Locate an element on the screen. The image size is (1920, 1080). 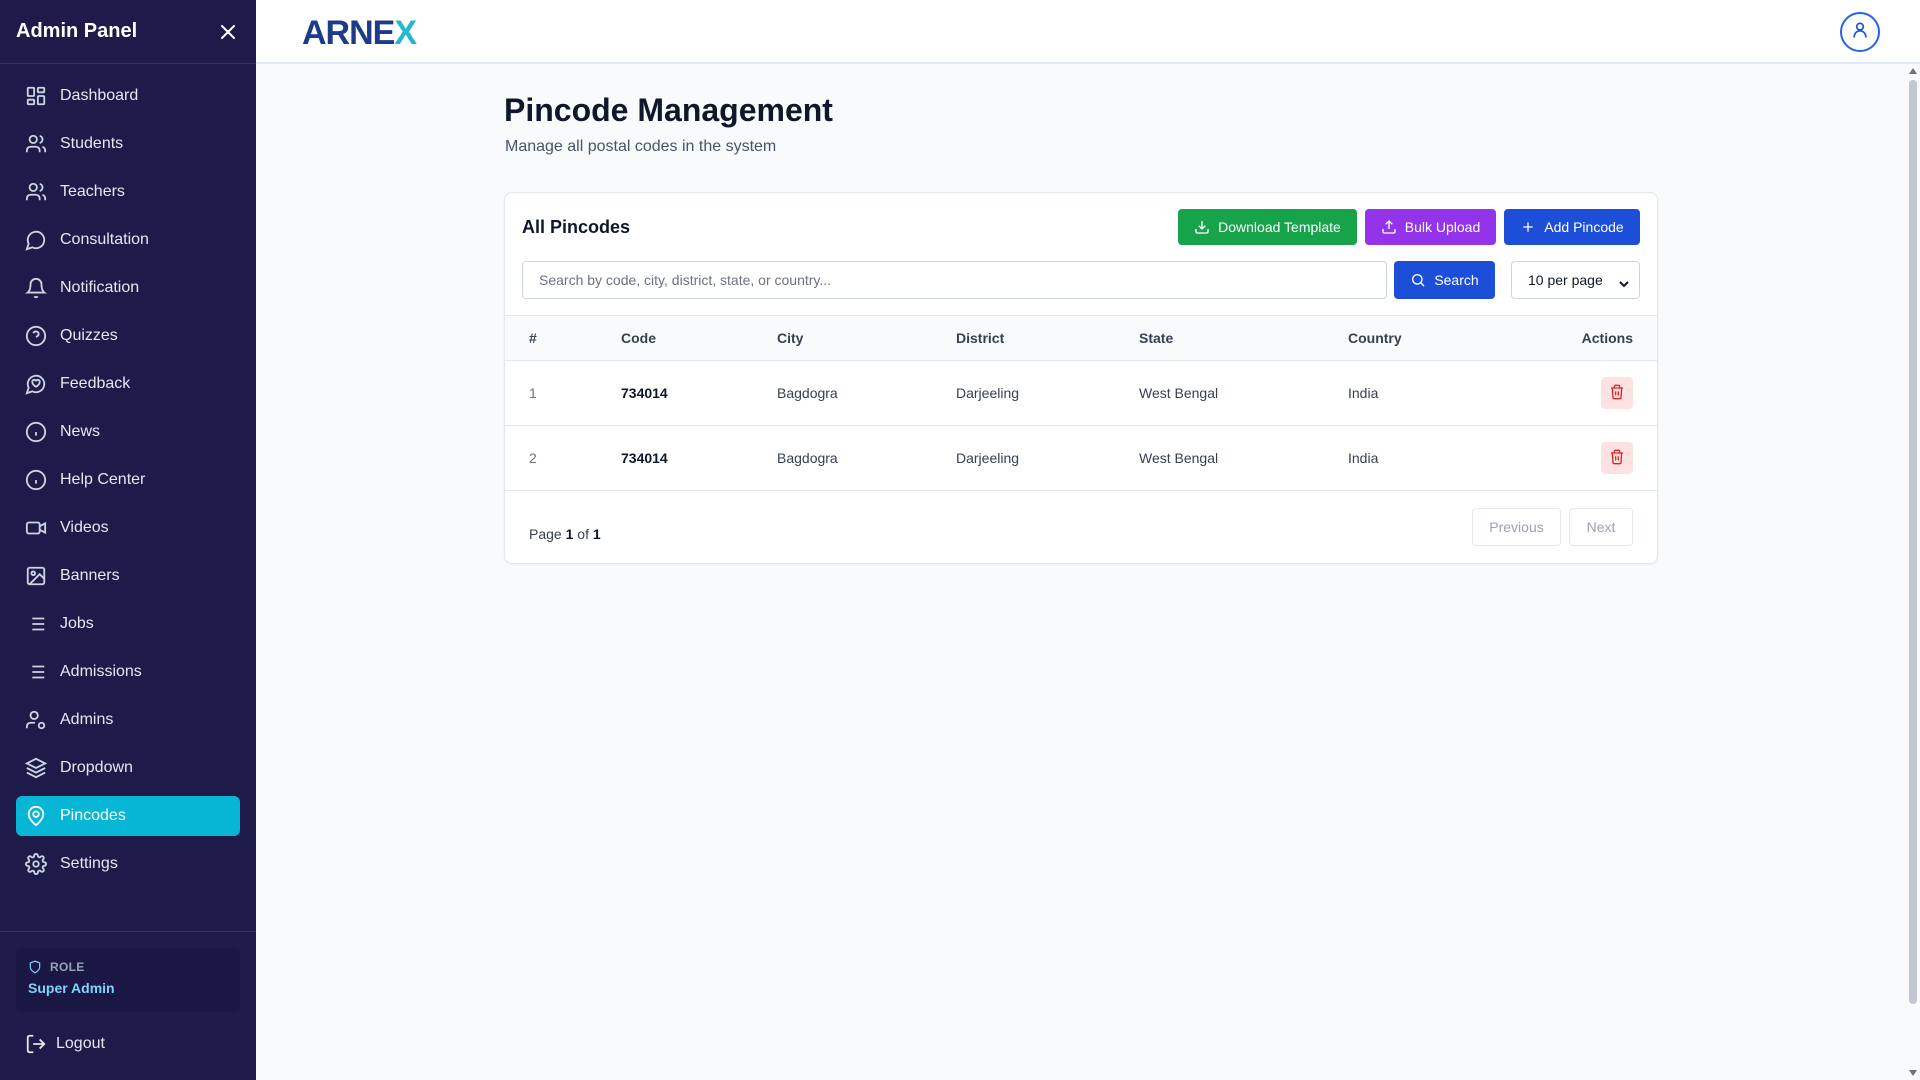
sidebar-item-dropdown: Dropdown is located at coordinates (128, 768).